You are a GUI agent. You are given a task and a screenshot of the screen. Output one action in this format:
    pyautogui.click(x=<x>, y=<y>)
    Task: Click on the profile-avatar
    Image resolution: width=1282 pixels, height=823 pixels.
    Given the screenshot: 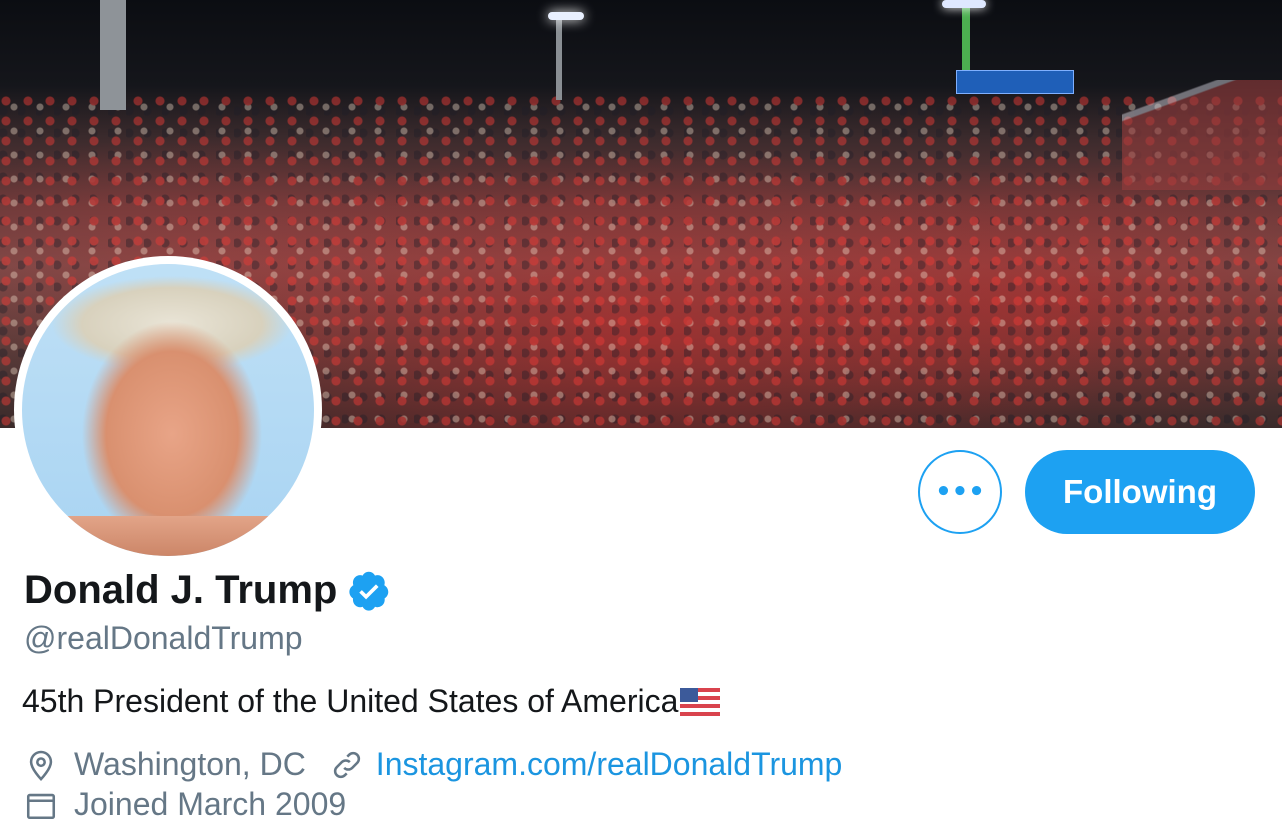 What is the action you would take?
    pyautogui.click(x=168, y=410)
    